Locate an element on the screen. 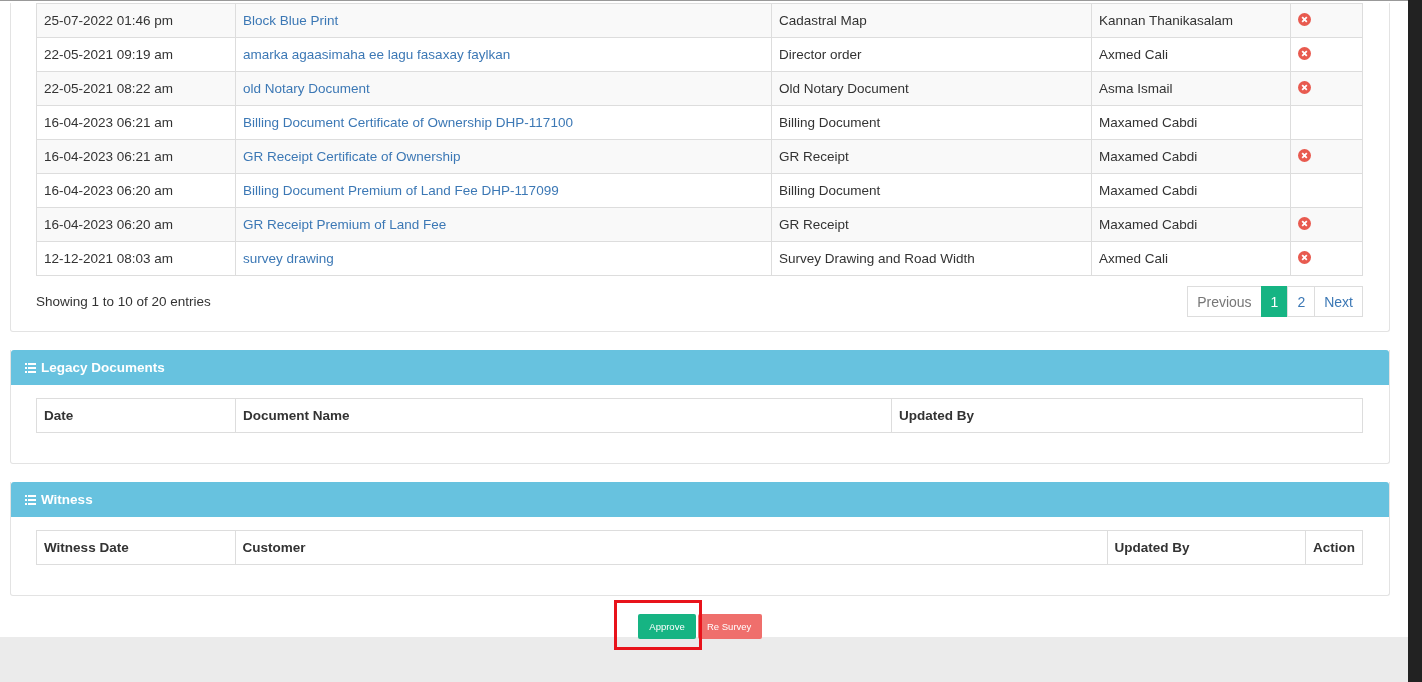 The width and height of the screenshot is (1422, 682). document-link: GR Receipt Premium of Land Fee is located at coordinates (345, 224).